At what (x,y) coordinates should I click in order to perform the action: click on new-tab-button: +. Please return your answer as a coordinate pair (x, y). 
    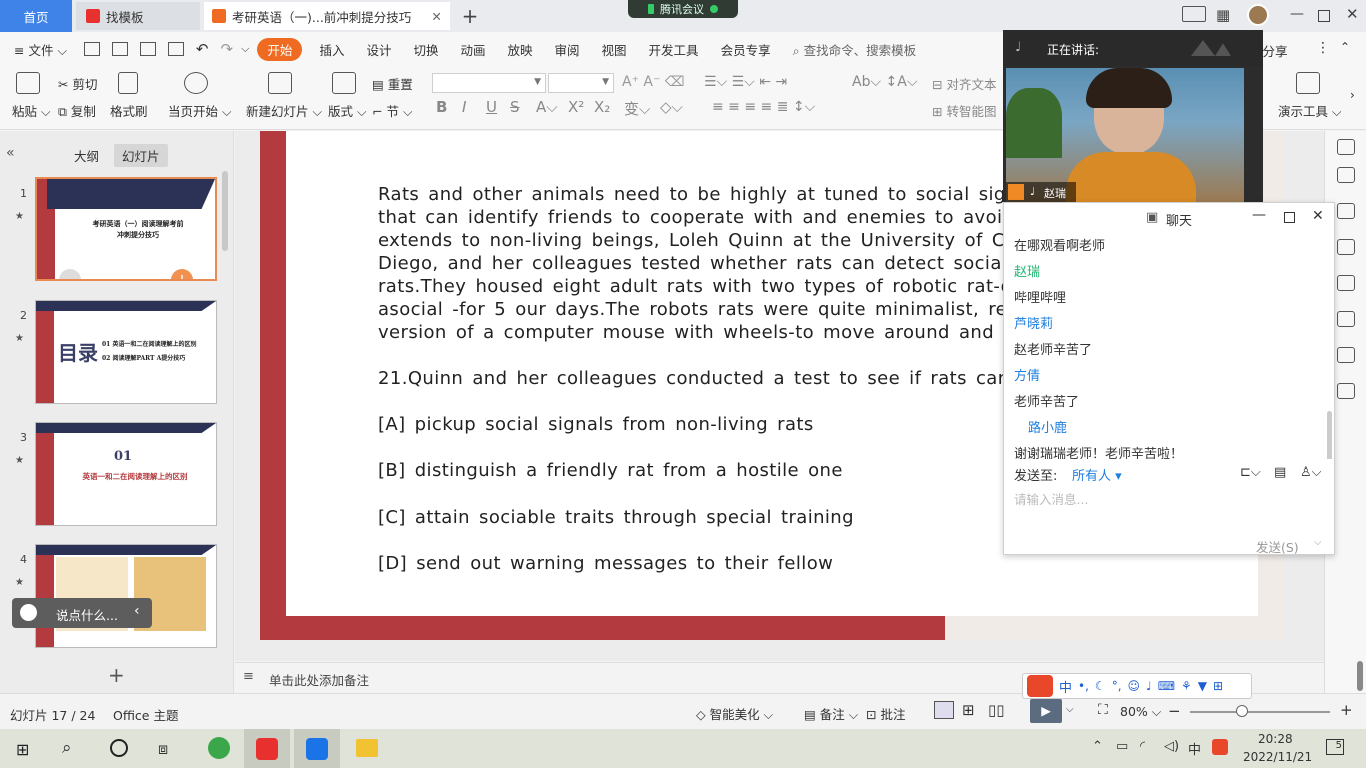
    Looking at the image, I should click on (470, 16).